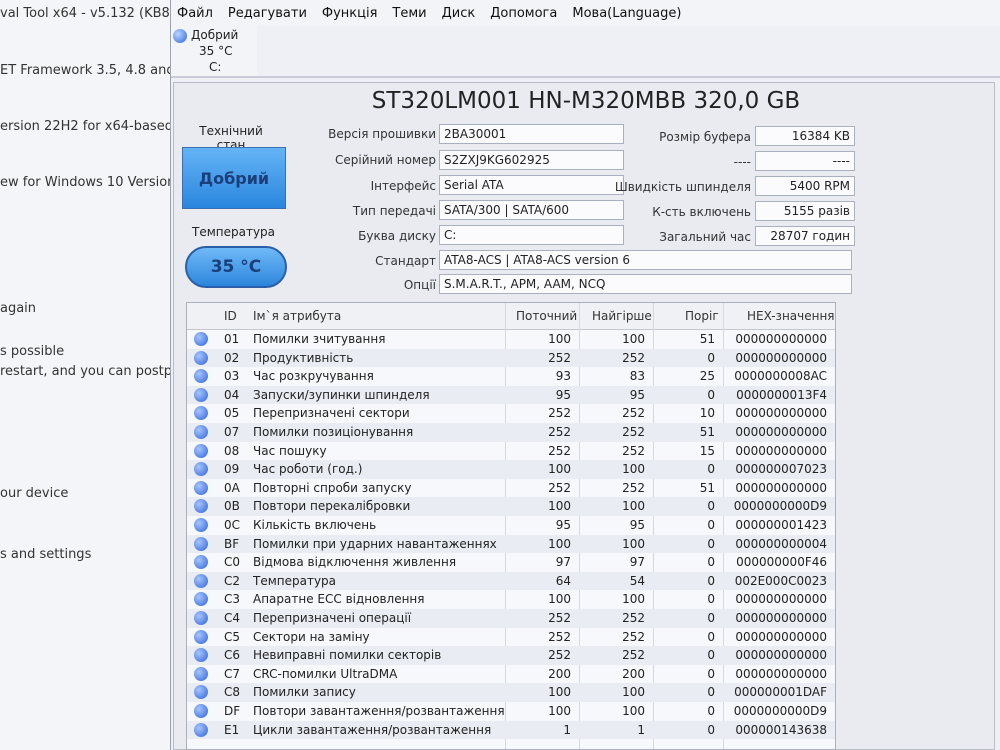 The width and height of the screenshot is (1000, 750). Describe the element at coordinates (626, 13) in the screenshot. I see `menu-language: Мова(Language)` at that location.